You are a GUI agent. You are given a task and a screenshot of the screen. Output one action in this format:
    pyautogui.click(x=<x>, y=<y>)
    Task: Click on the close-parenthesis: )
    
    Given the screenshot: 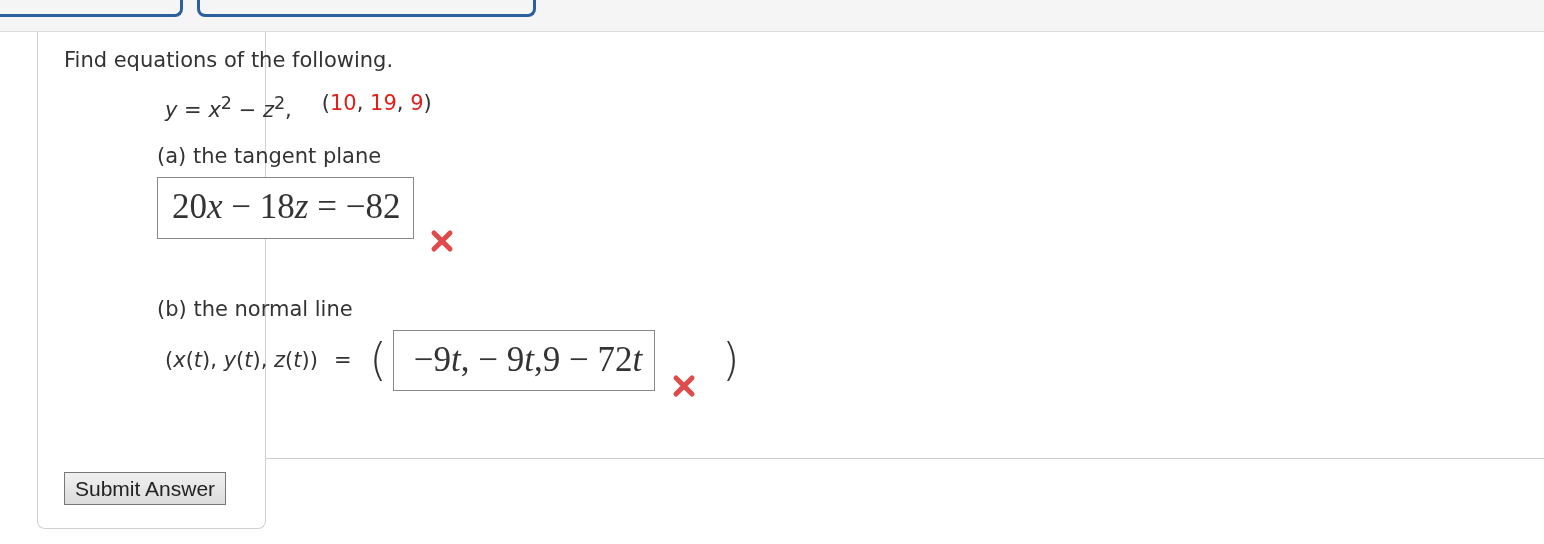 What is the action you would take?
    pyautogui.click(x=731, y=360)
    